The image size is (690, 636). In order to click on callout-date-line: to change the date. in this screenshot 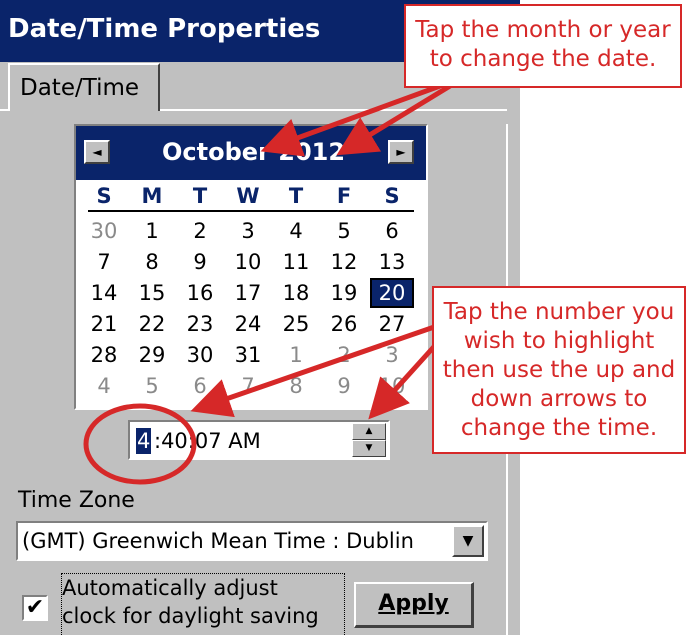, I will do `click(543, 59)`.